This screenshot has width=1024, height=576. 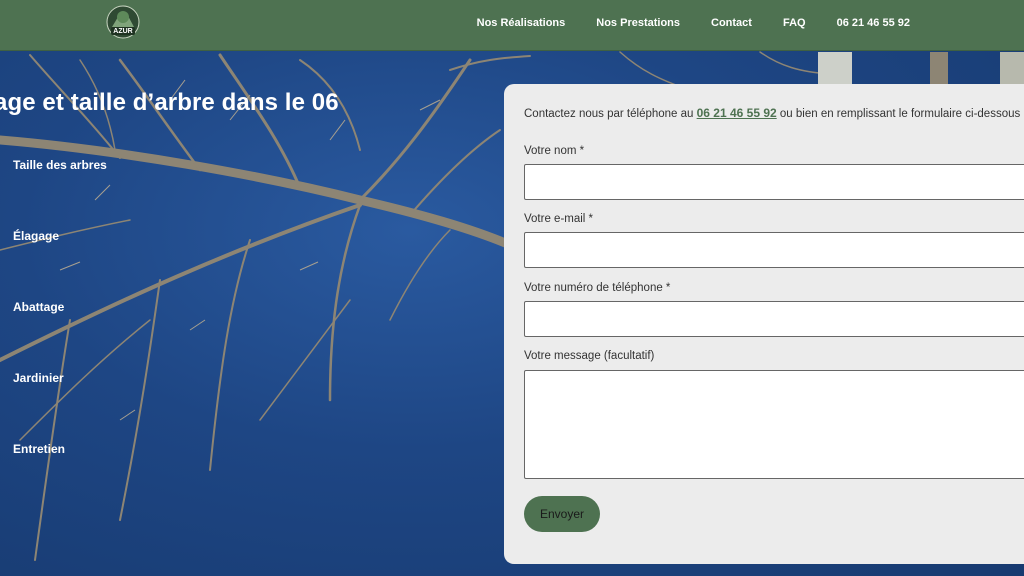 I want to click on message-label: Votre message (facultatif), so click(x=589, y=356).